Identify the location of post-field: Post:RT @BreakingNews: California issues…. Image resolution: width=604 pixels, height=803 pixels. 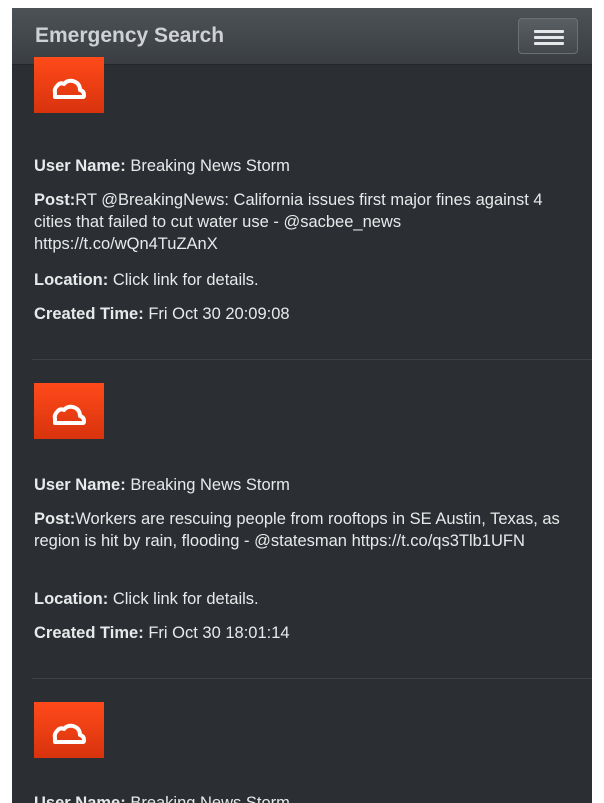
(288, 222).